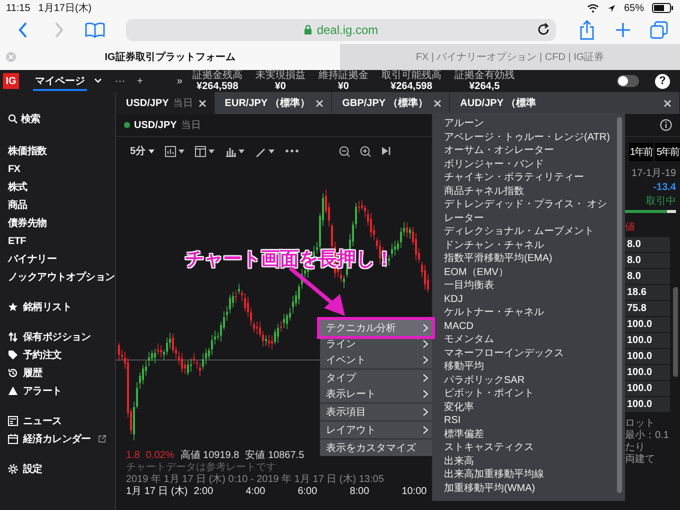 The image size is (680, 510). What do you see at coordinates (157, 492) in the screenshot?
I see `axis-label: 1月 17 日 (木)` at bounding box center [157, 492].